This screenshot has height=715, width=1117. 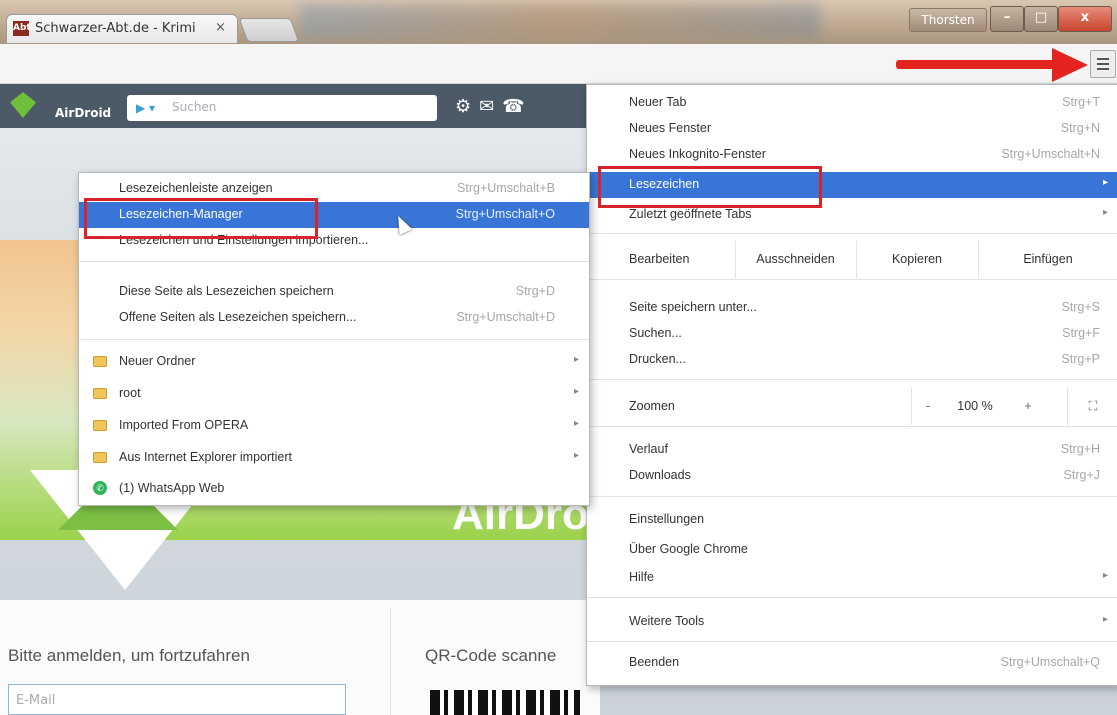 I want to click on tab-title: Schwarzer-Abt.de - Krimi, so click(x=115, y=28).